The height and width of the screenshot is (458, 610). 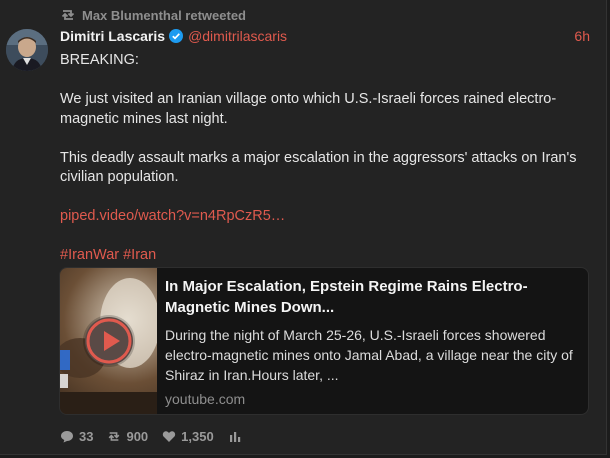 What do you see at coordinates (67, 436) in the screenshot?
I see `reply-icon` at bounding box center [67, 436].